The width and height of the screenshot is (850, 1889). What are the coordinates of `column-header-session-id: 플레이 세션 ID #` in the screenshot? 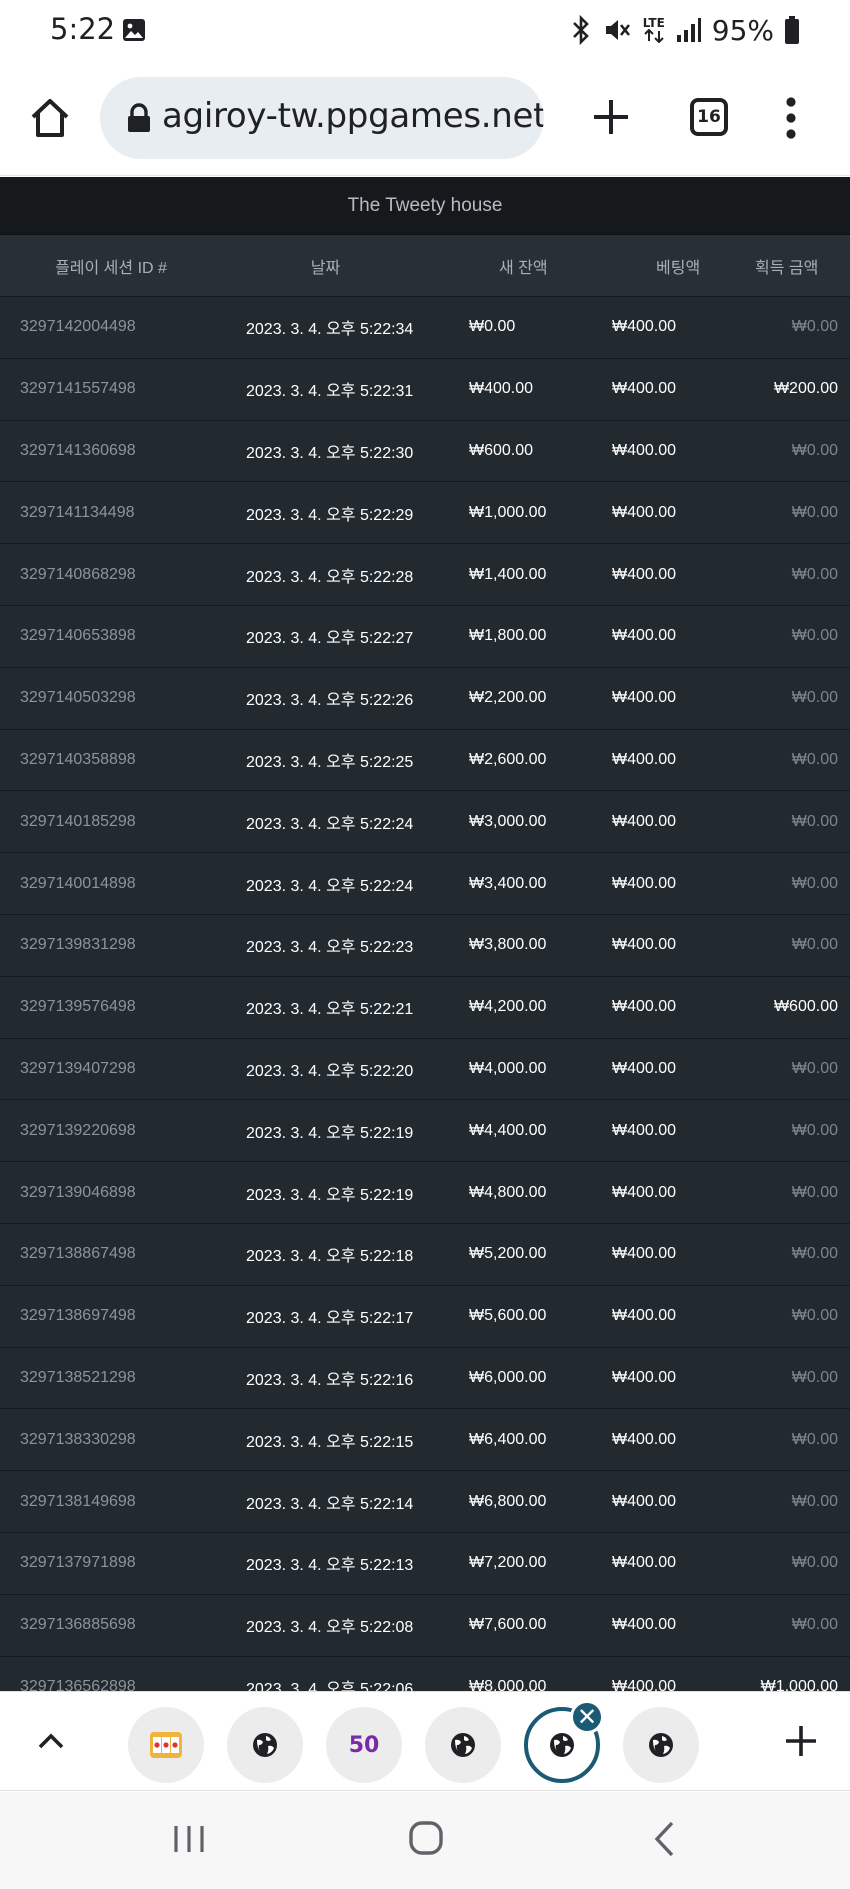 It's located at (111, 268).